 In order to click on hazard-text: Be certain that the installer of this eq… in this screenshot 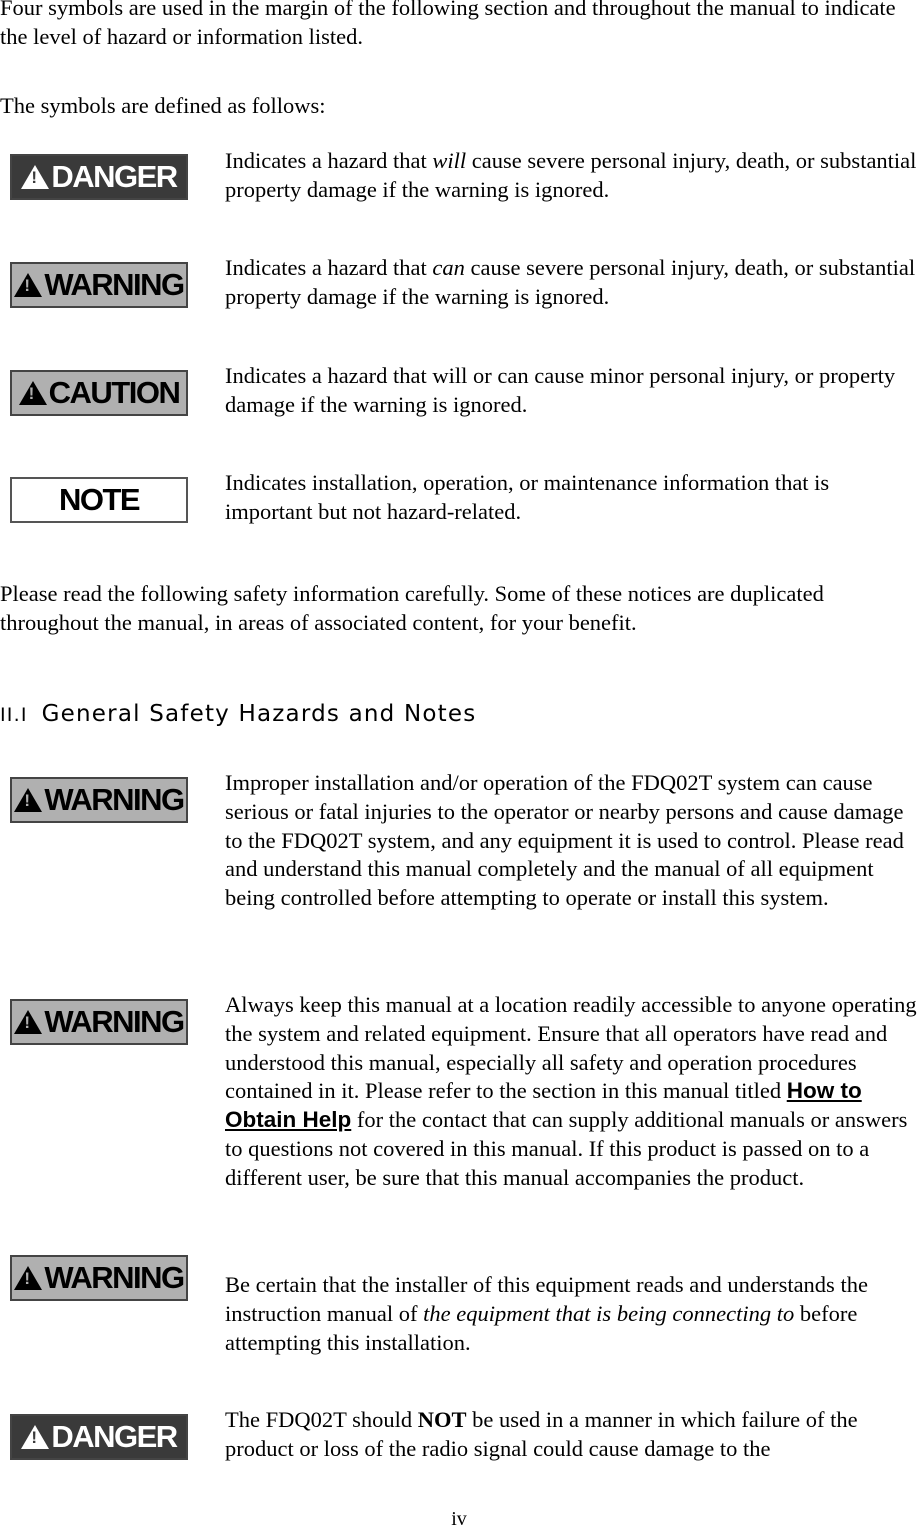, I will do `click(546, 1313)`.